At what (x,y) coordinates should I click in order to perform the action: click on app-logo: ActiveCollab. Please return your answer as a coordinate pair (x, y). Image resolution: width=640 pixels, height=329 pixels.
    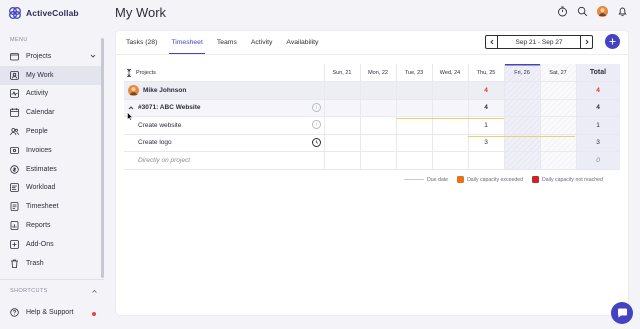
    Looking at the image, I should click on (43, 13).